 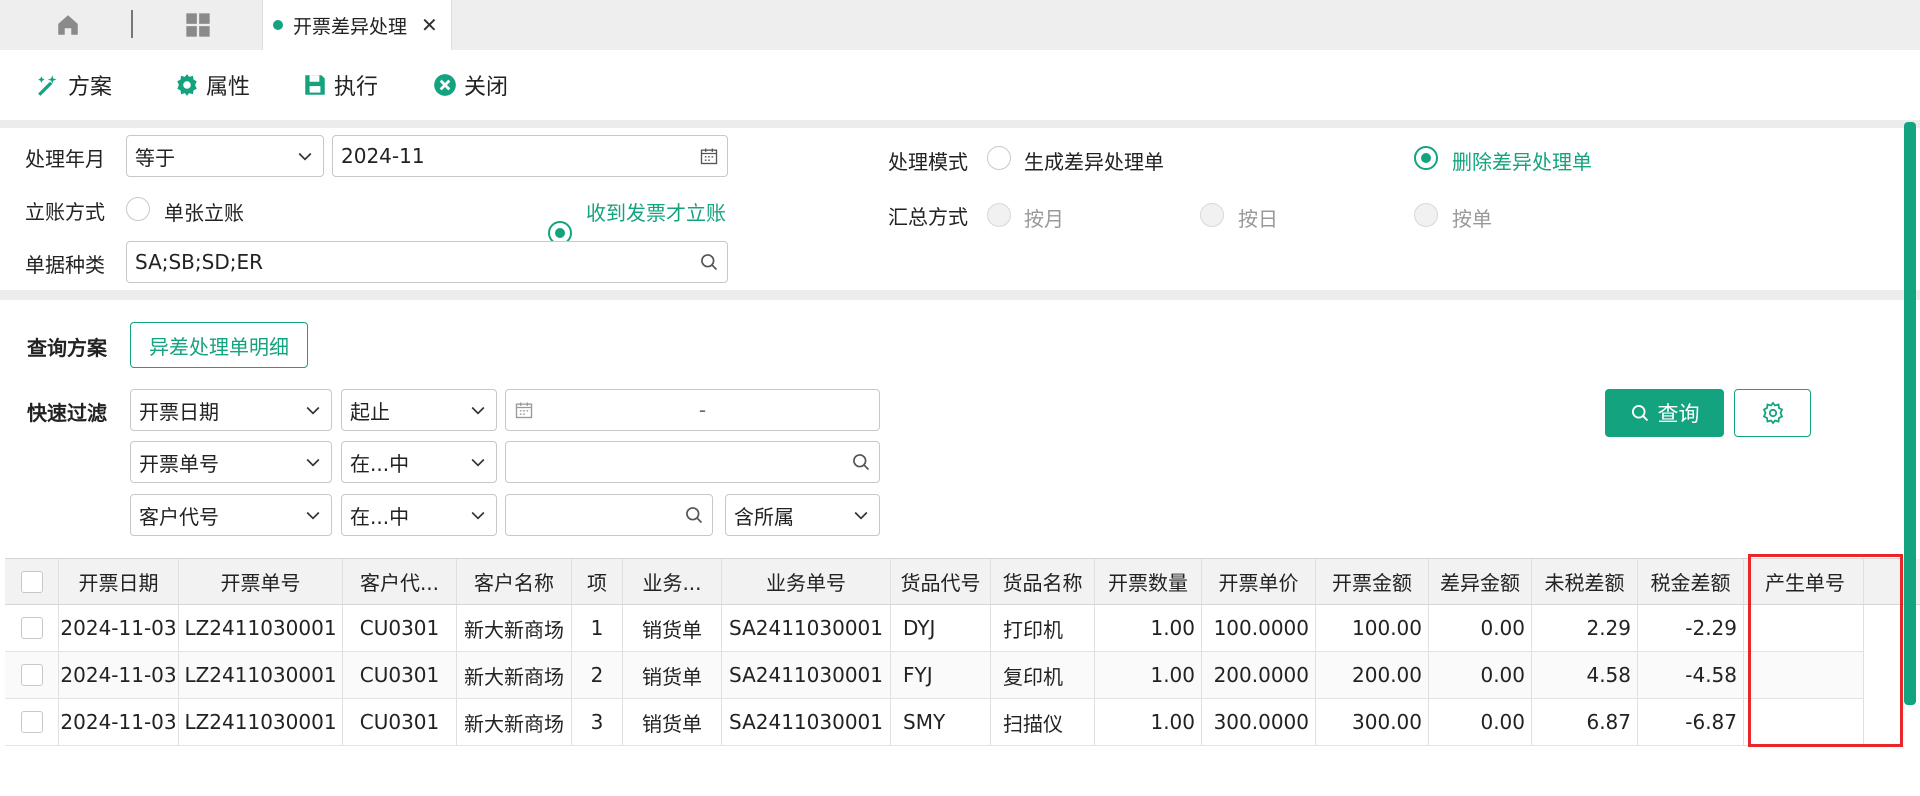 I want to click on table-cell: 200.00, so click(x=1372, y=675).